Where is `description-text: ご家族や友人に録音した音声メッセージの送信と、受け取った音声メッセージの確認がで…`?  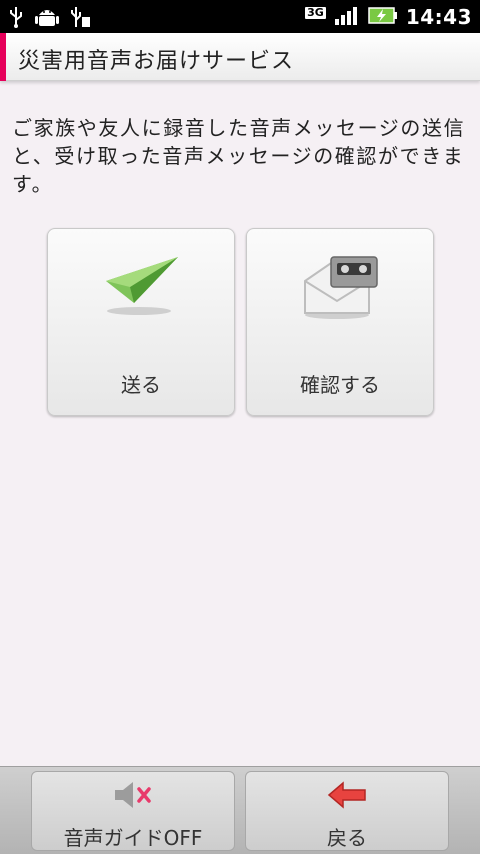
description-text: ご家族や友人に録音した音声メッセージの送信と、受け取った音声メッセージの確認がで… is located at coordinates (239, 156).